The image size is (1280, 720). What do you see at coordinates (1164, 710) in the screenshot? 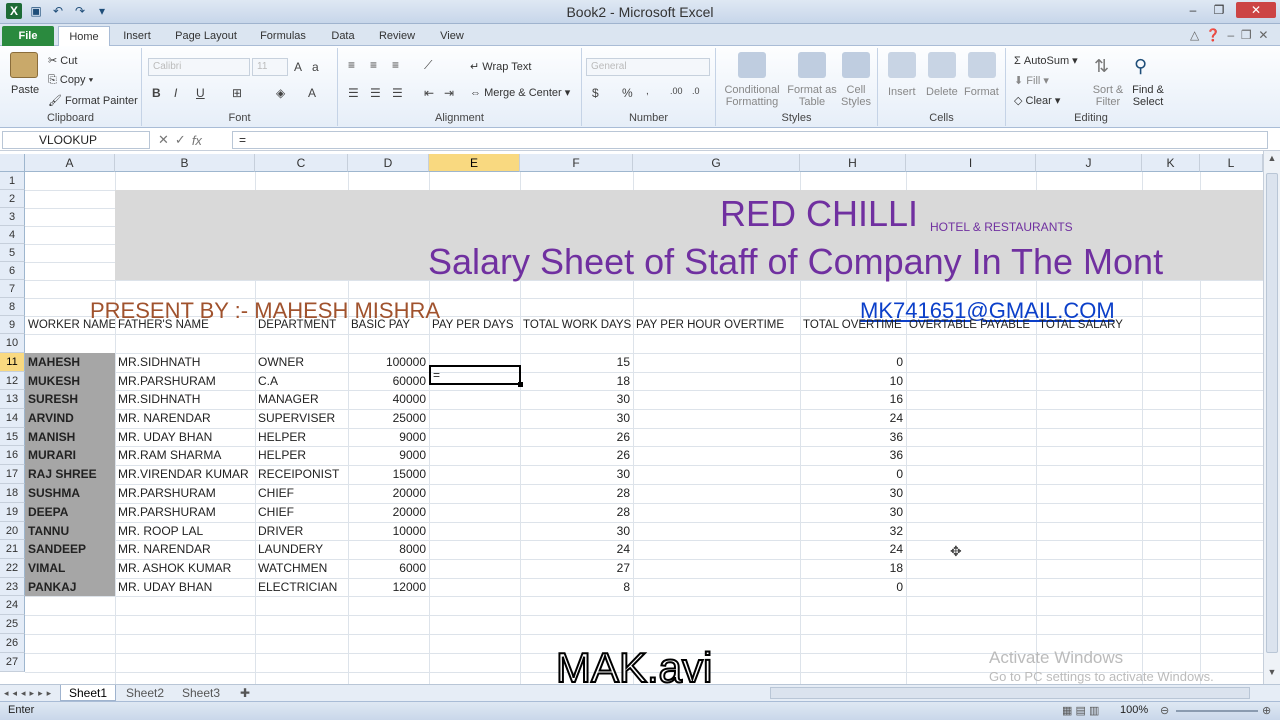
I see `zoom-out-icon: ⊖` at bounding box center [1164, 710].